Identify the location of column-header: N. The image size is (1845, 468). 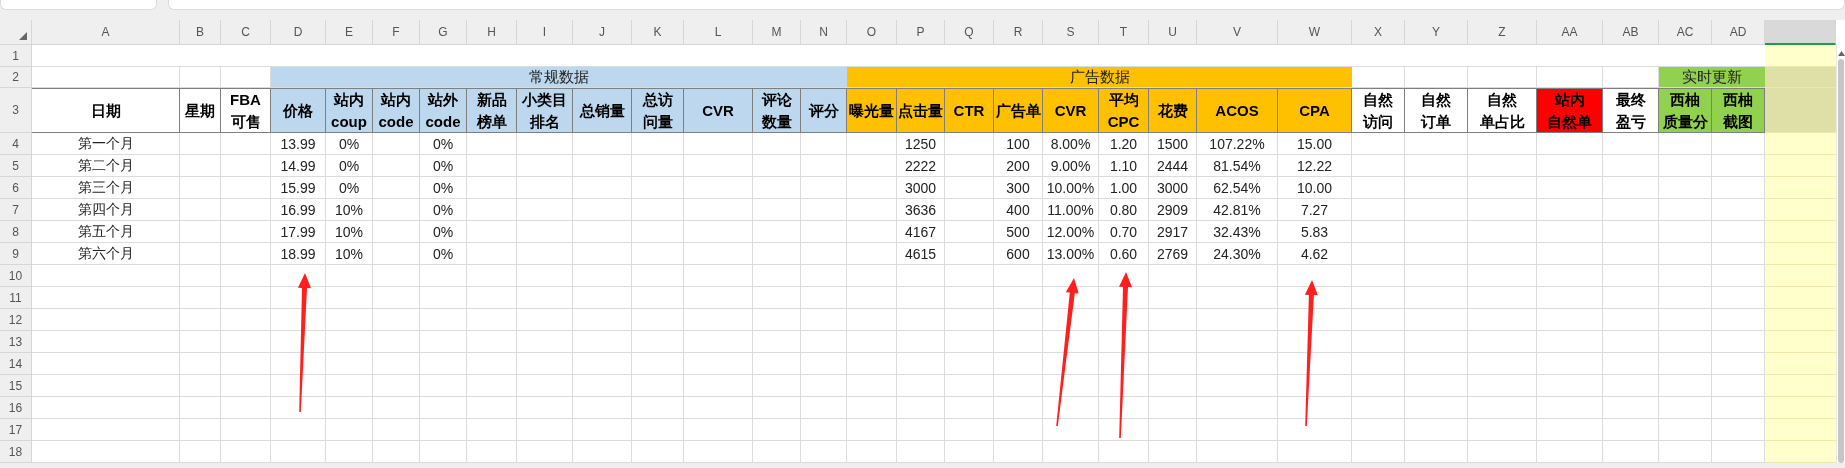
(824, 32).